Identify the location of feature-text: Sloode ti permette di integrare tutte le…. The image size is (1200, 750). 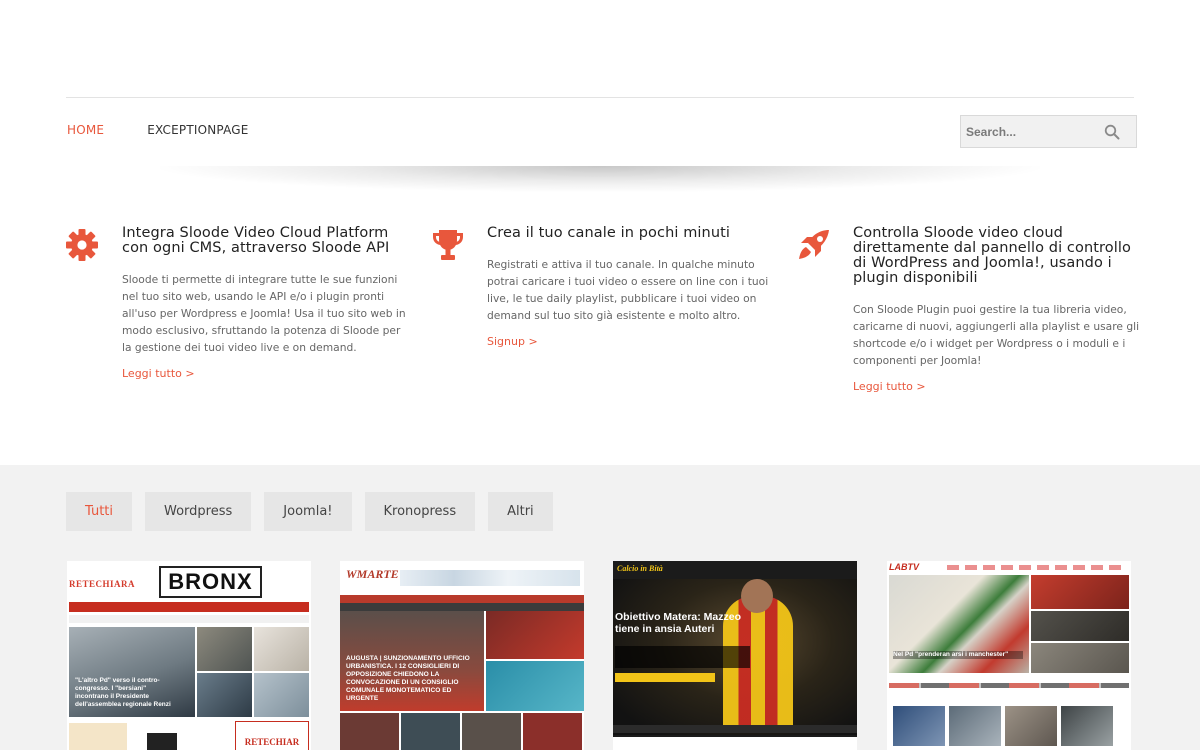
(264, 313).